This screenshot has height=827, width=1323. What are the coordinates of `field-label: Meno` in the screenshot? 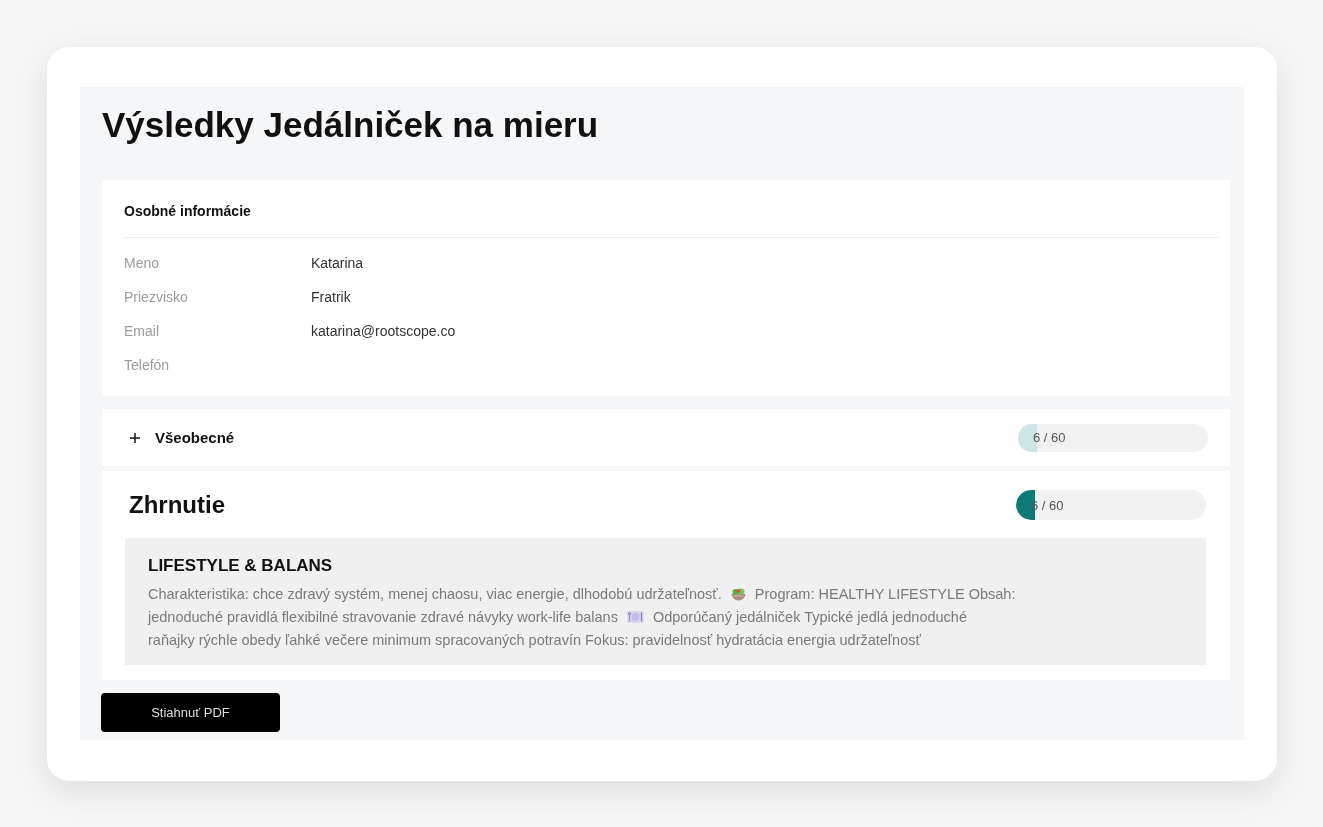 It's located at (142, 263).